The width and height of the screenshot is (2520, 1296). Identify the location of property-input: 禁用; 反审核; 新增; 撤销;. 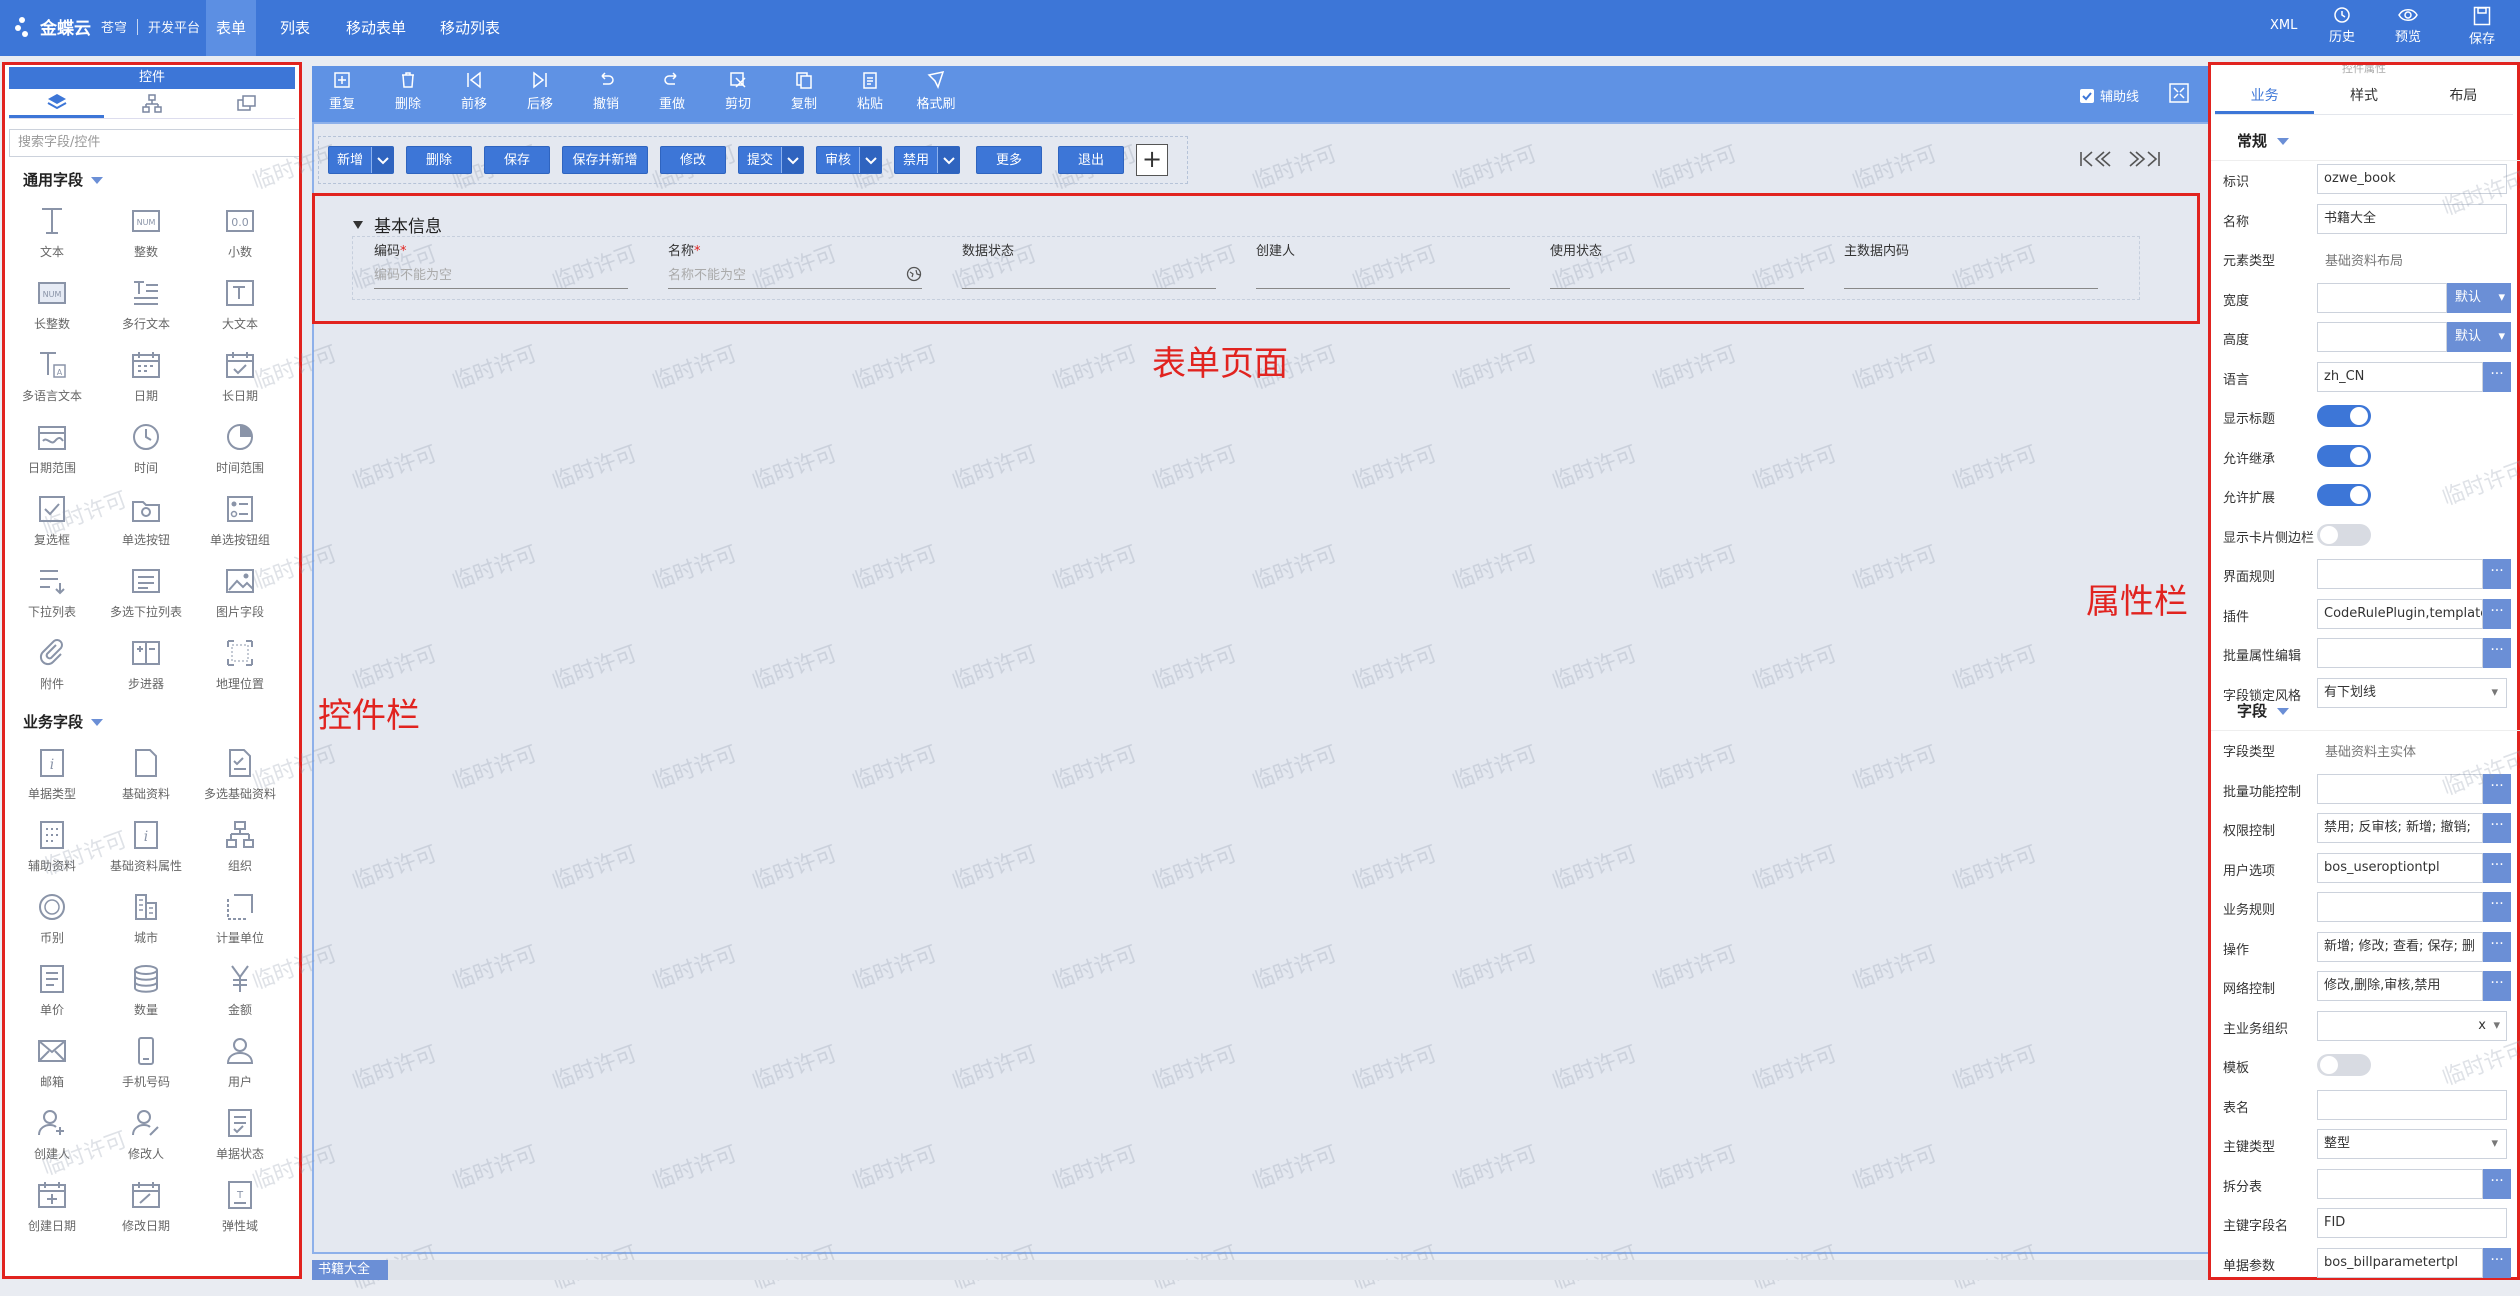
(2400, 828).